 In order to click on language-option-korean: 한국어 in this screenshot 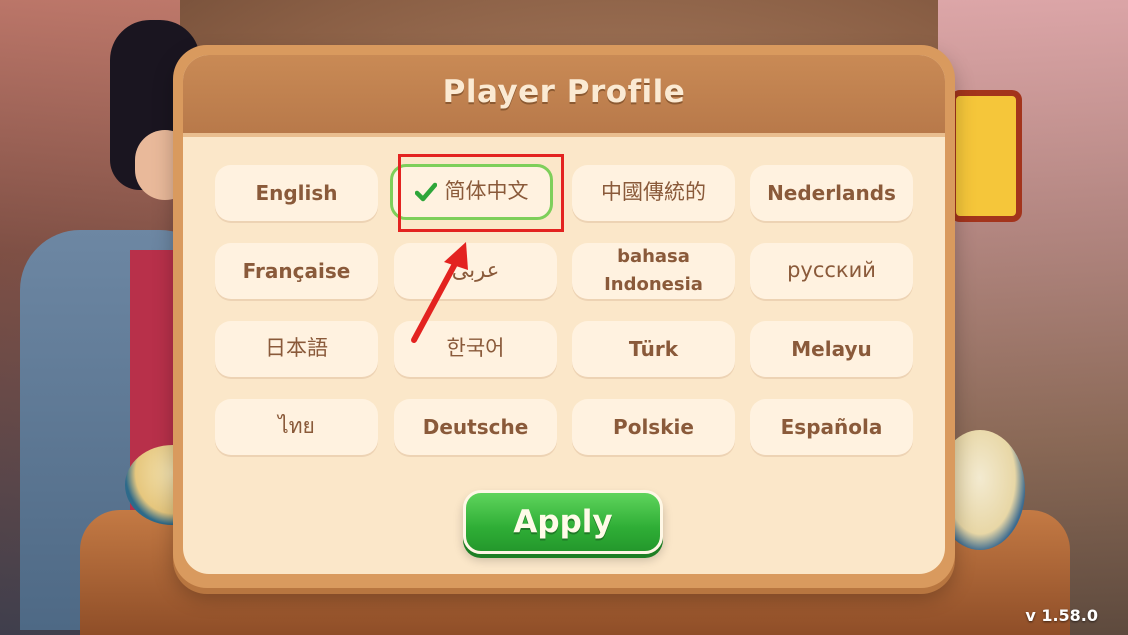, I will do `click(475, 349)`.